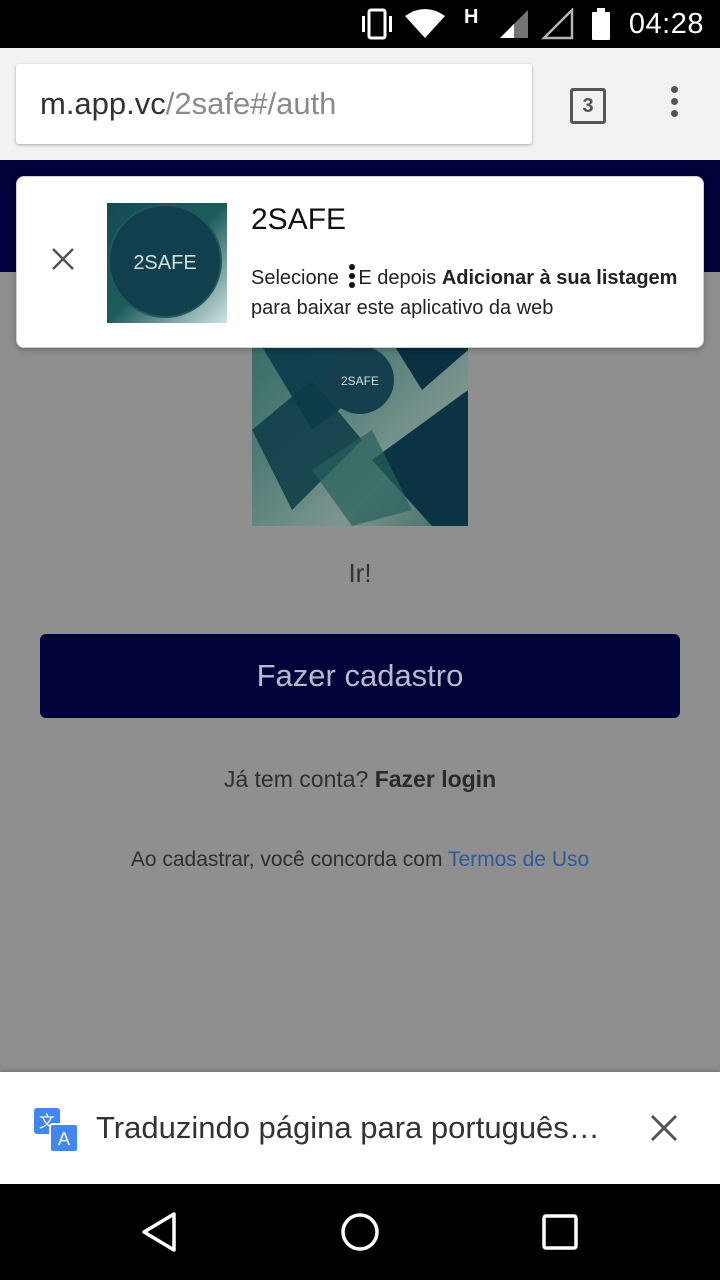 The height and width of the screenshot is (1280, 720). I want to click on url-bar: m.app.vc/2safe#/auth, so click(274, 104).